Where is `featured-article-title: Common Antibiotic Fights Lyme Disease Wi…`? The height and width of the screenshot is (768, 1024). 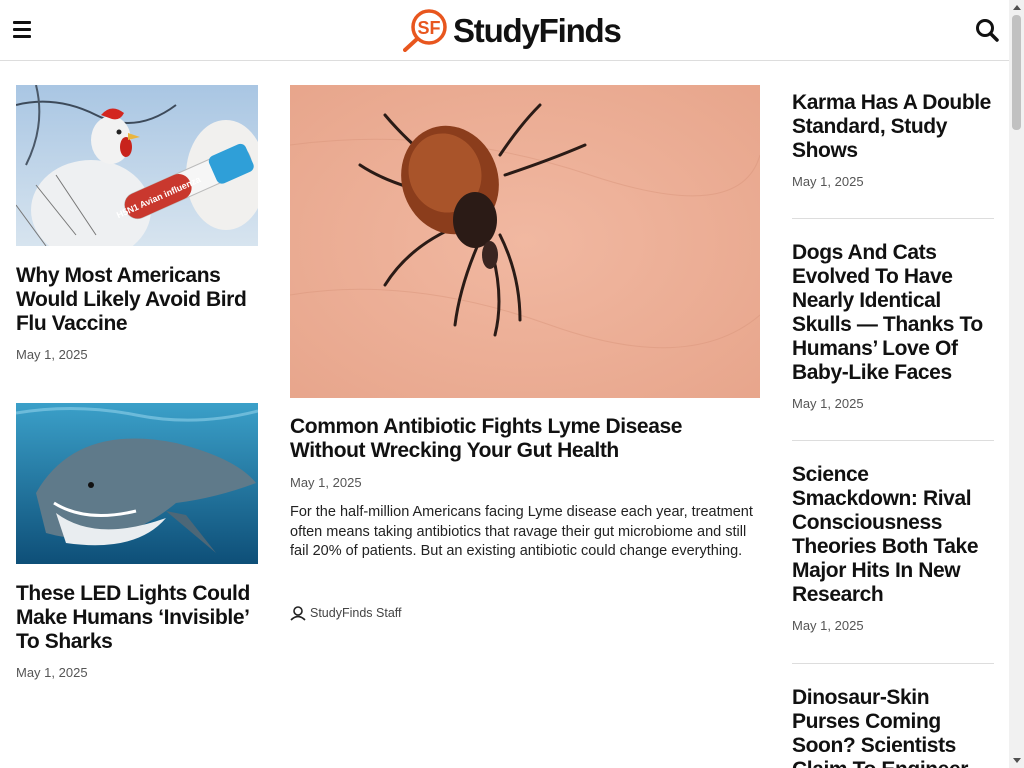
featured-article-title: Common Antibiotic Fights Lyme Disease Wi… is located at coordinates (525, 439).